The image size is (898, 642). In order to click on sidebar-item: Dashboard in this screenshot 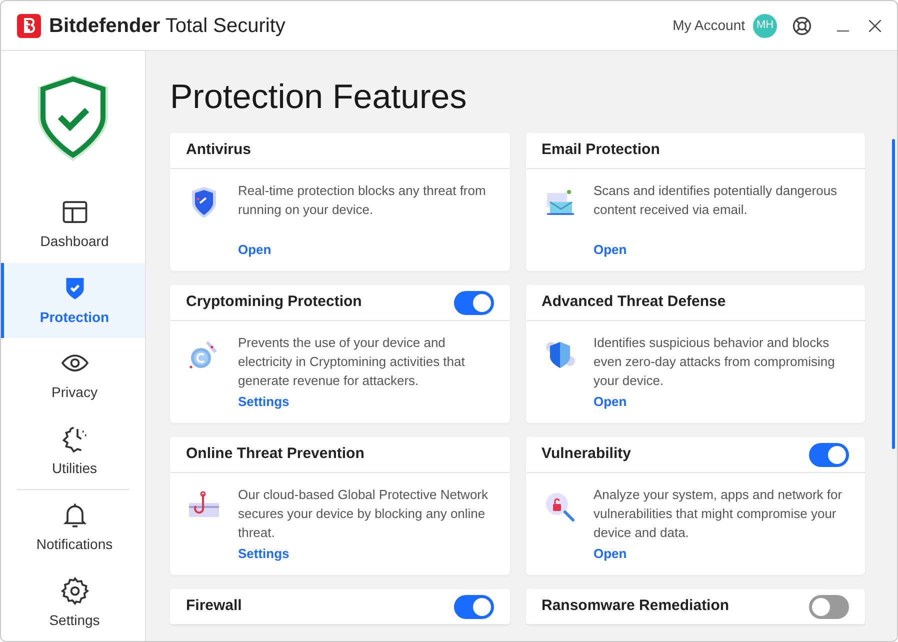, I will do `click(73, 224)`.